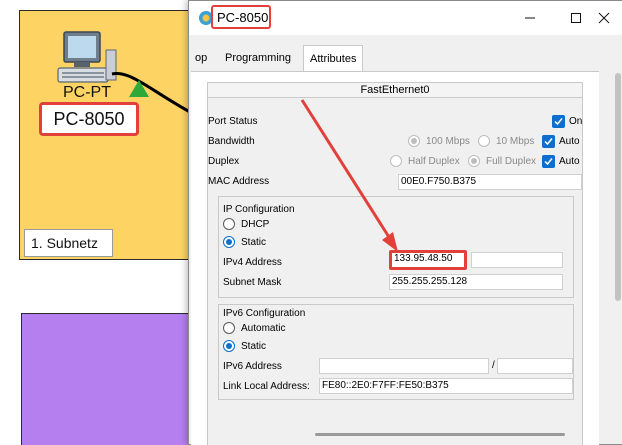  I want to click on bandwidth-label: Bandwidth, so click(231, 141).